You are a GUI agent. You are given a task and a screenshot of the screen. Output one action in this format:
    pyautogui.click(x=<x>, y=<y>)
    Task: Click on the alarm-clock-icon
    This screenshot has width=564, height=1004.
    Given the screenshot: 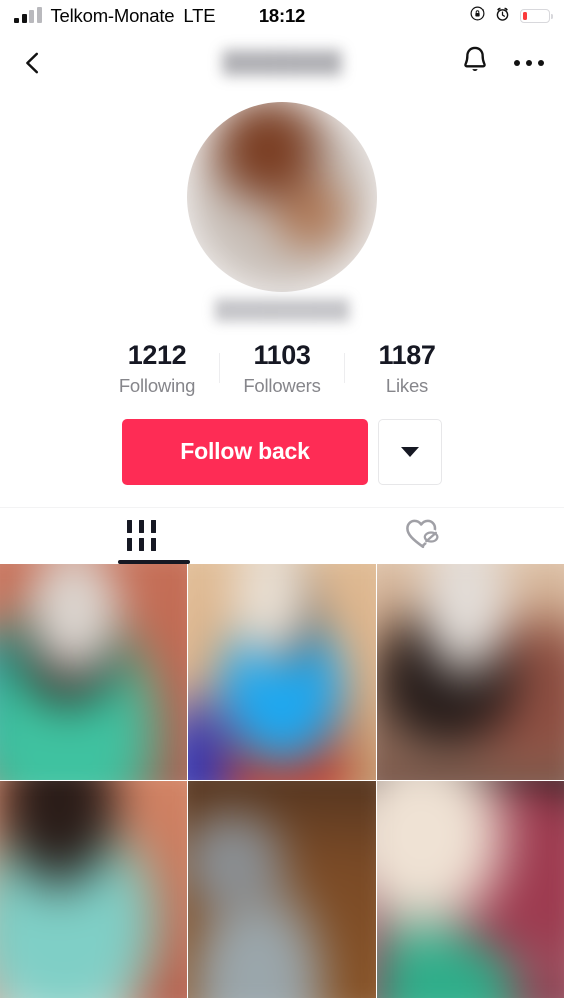 What is the action you would take?
    pyautogui.click(x=502, y=16)
    